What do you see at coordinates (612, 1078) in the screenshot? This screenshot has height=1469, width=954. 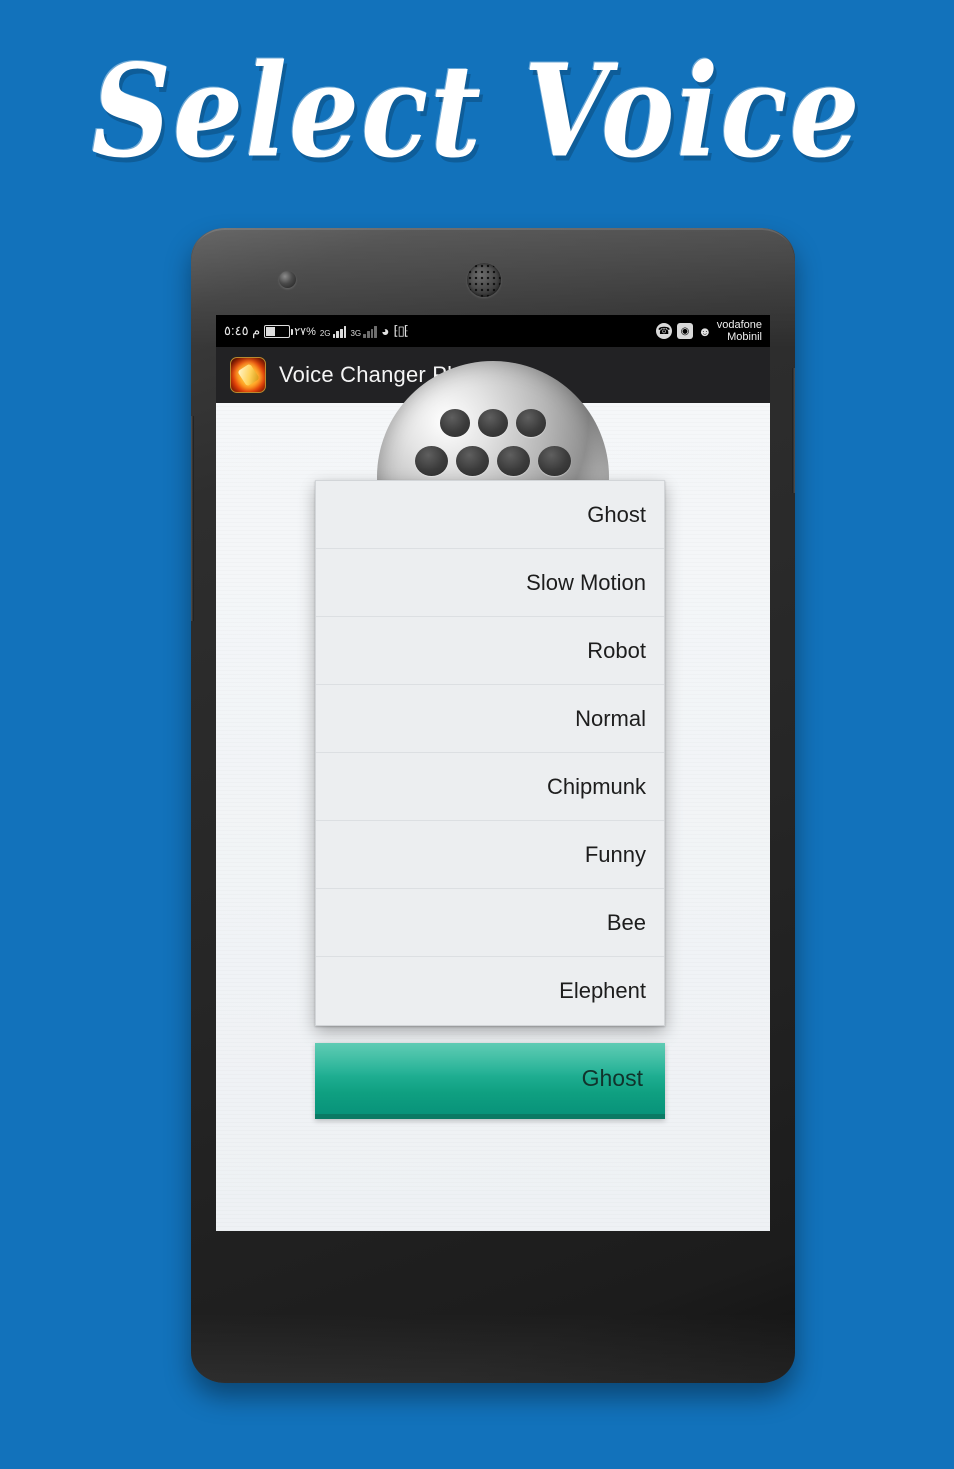 I see `voice-spinner-value: Ghost` at bounding box center [612, 1078].